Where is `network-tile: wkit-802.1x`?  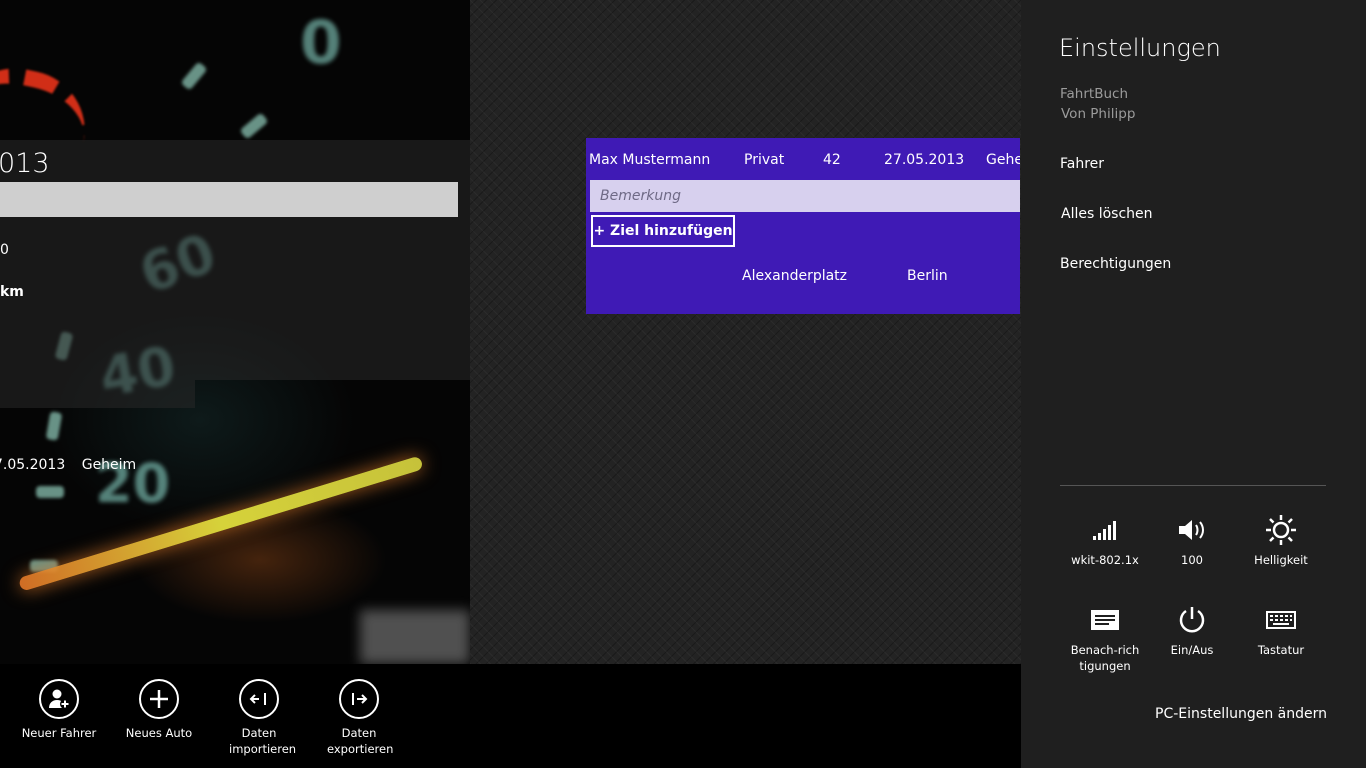
network-tile: wkit-802.1x is located at coordinates (1105, 541).